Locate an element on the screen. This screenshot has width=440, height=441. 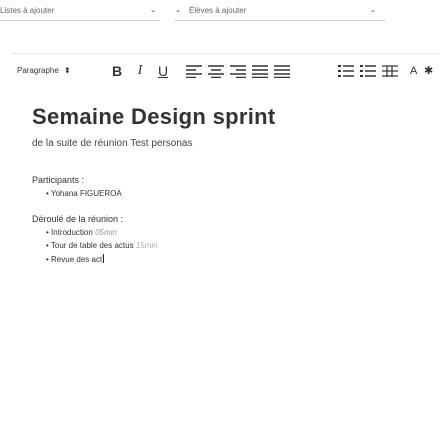
text-color-icon: A is located at coordinates (413, 71).